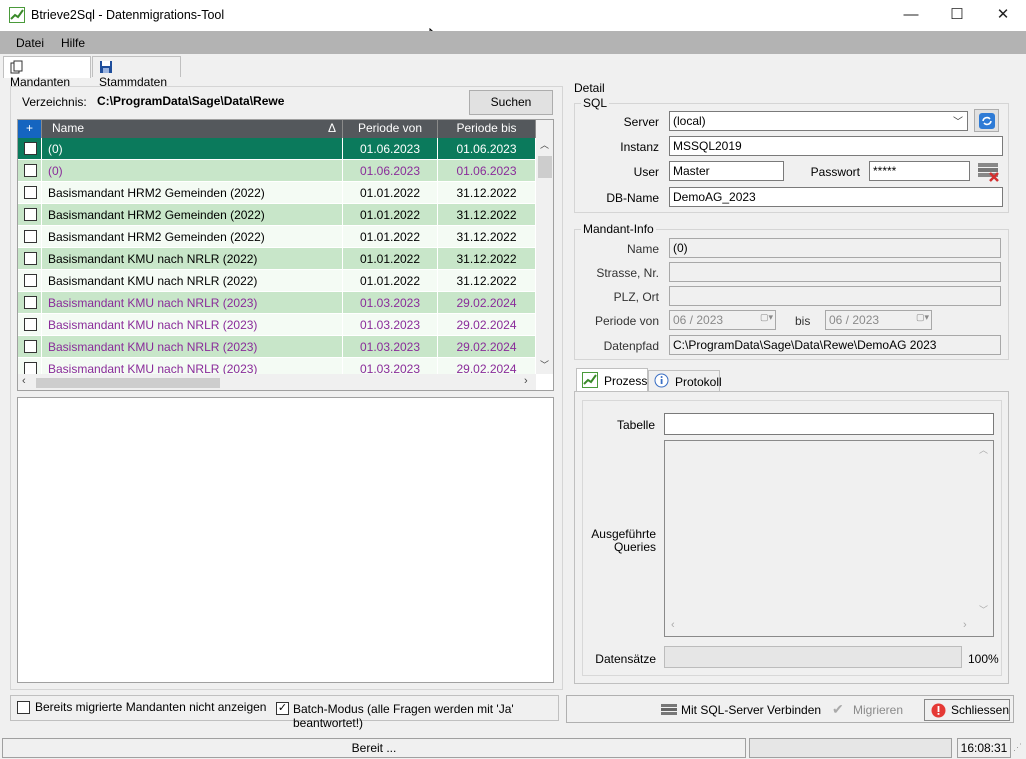  I want to click on row-name: (0), so click(192, 171).